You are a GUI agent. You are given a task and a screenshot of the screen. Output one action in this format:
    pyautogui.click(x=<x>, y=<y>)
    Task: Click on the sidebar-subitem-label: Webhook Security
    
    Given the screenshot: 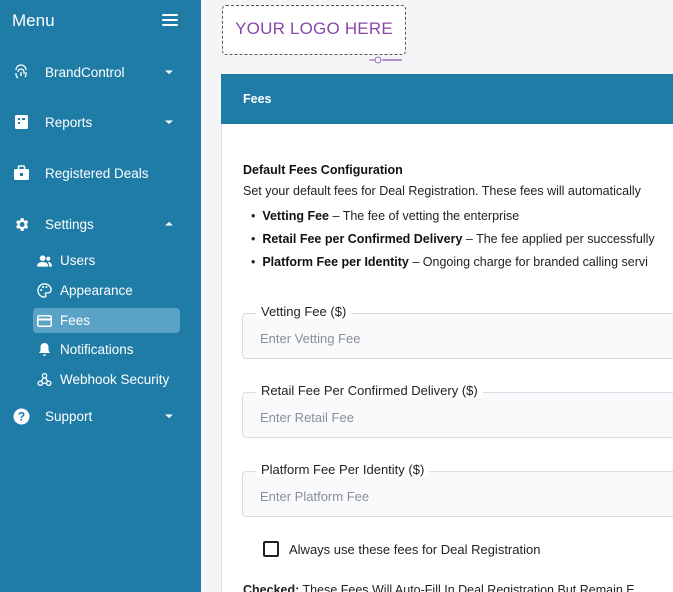 What is the action you would take?
    pyautogui.click(x=115, y=379)
    